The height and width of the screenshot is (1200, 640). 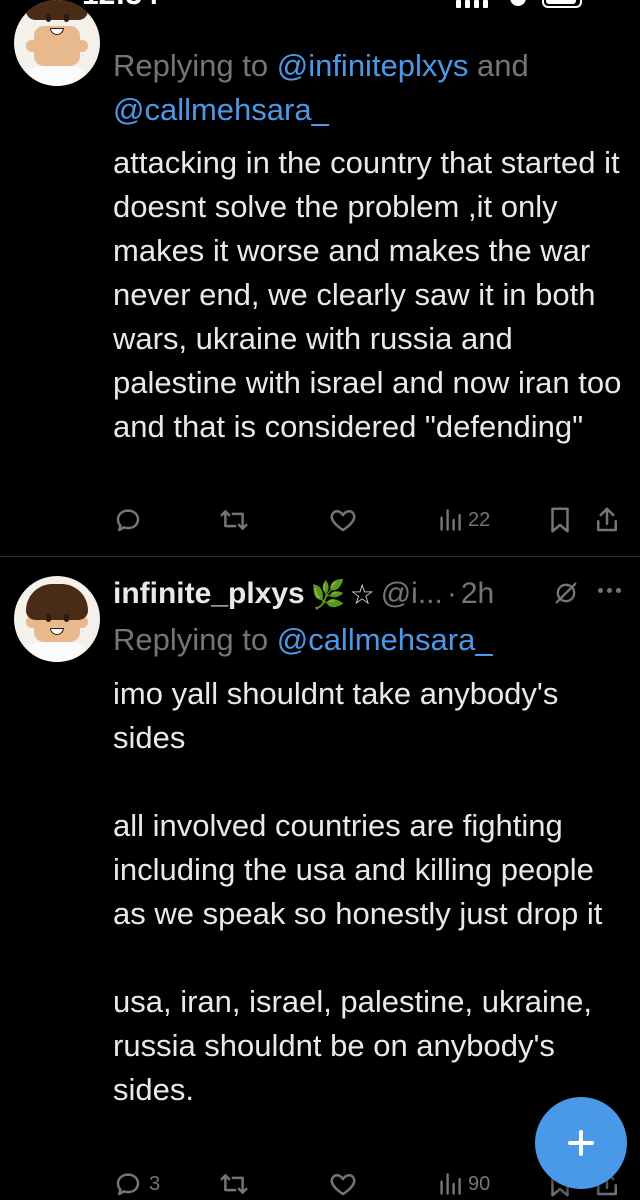 What do you see at coordinates (479, 519) in the screenshot?
I see `views-count: 22` at bounding box center [479, 519].